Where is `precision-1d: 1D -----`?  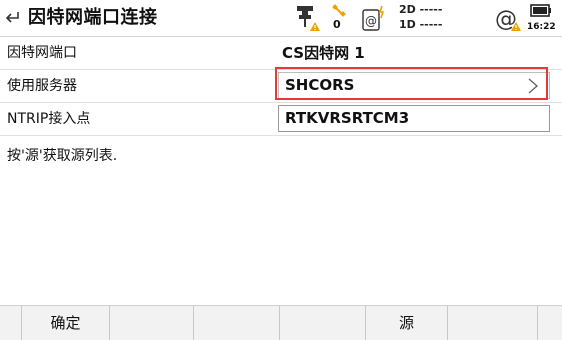
precision-1d: 1D ----- is located at coordinates (421, 24).